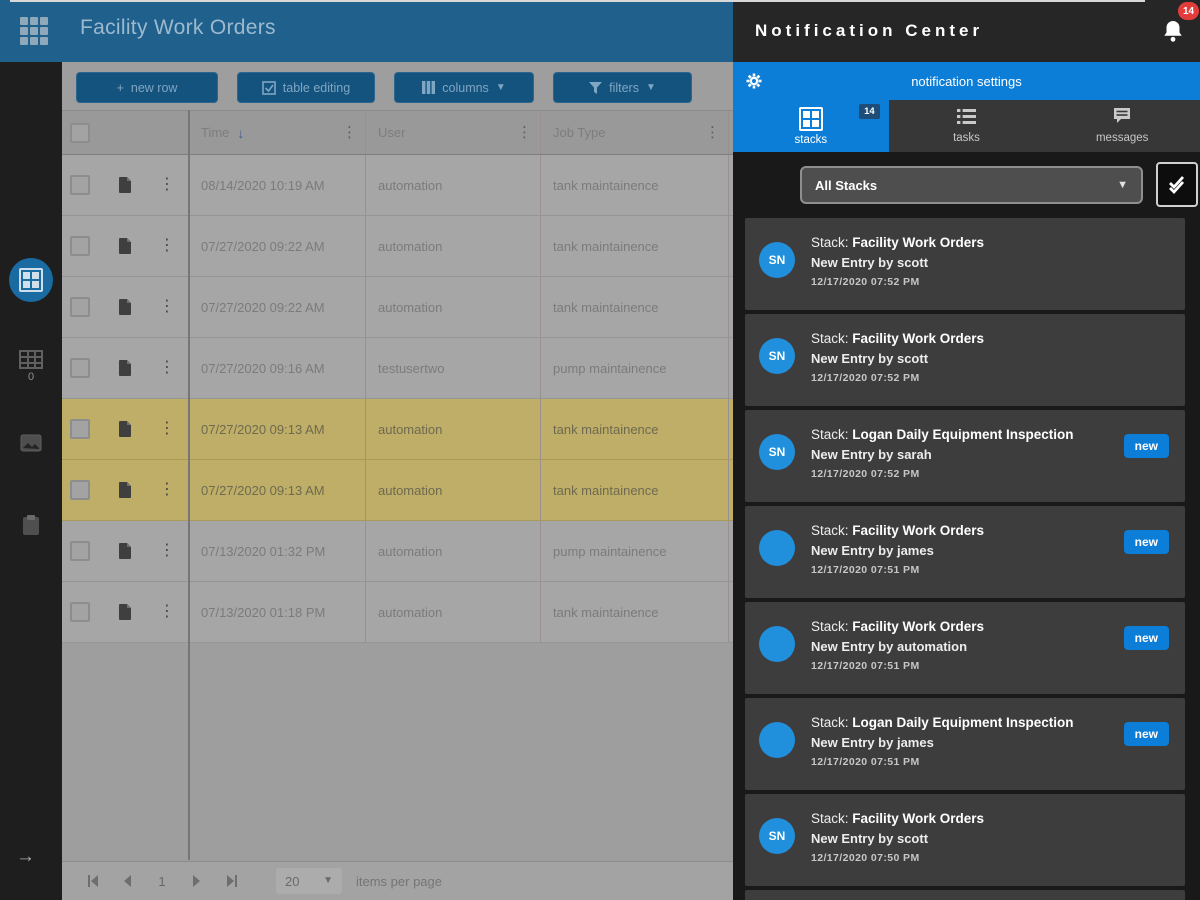 This screenshot has height=900, width=1200. I want to click on sidebar-item-tables: 0, so click(31, 366).